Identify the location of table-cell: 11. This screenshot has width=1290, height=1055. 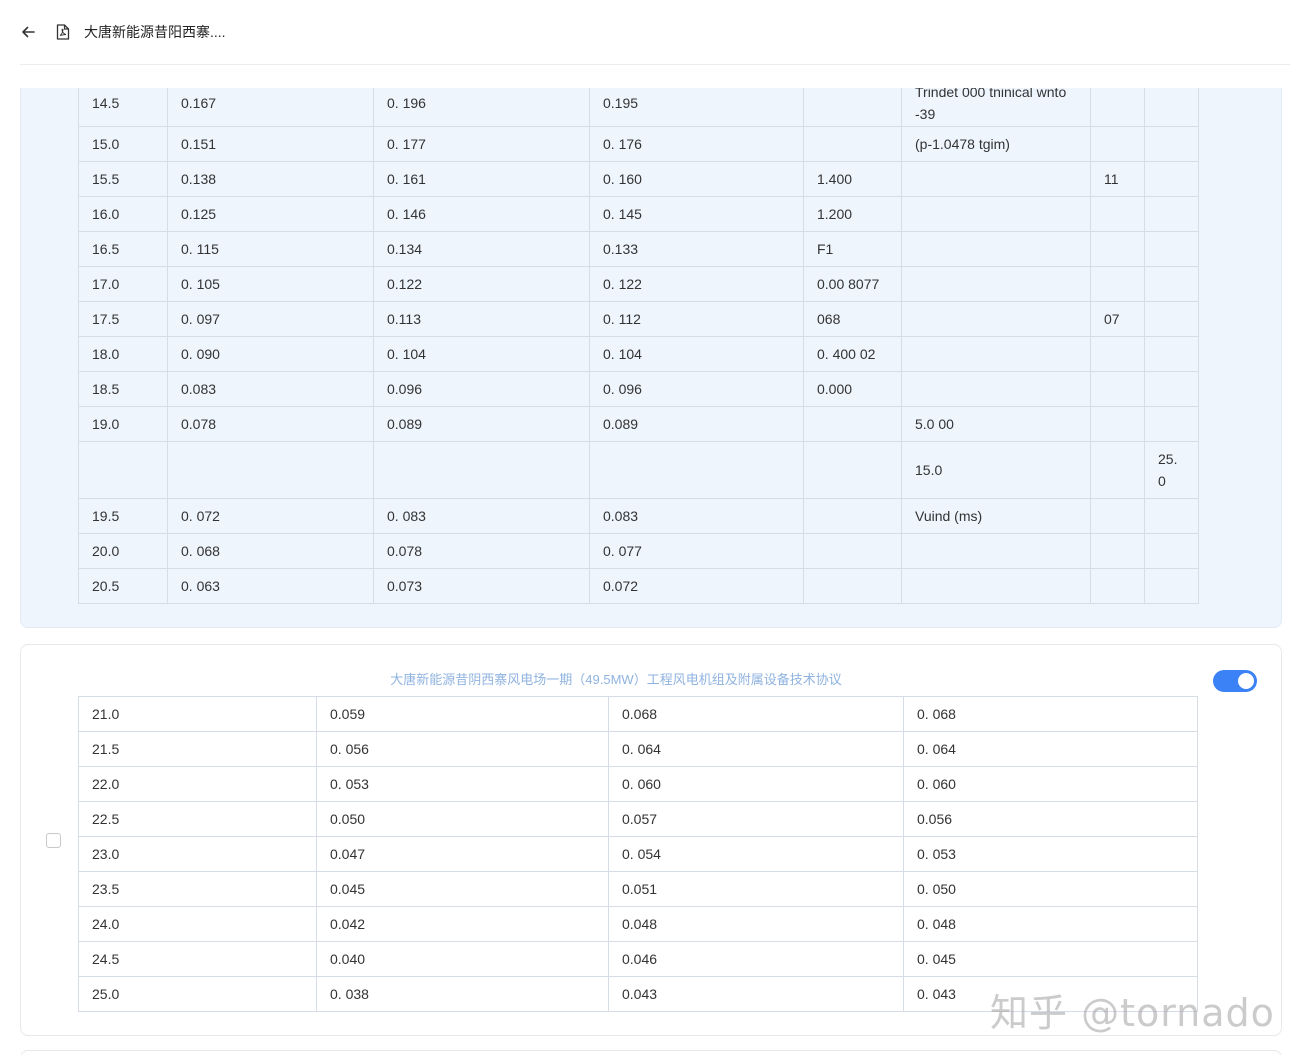
(1117, 179).